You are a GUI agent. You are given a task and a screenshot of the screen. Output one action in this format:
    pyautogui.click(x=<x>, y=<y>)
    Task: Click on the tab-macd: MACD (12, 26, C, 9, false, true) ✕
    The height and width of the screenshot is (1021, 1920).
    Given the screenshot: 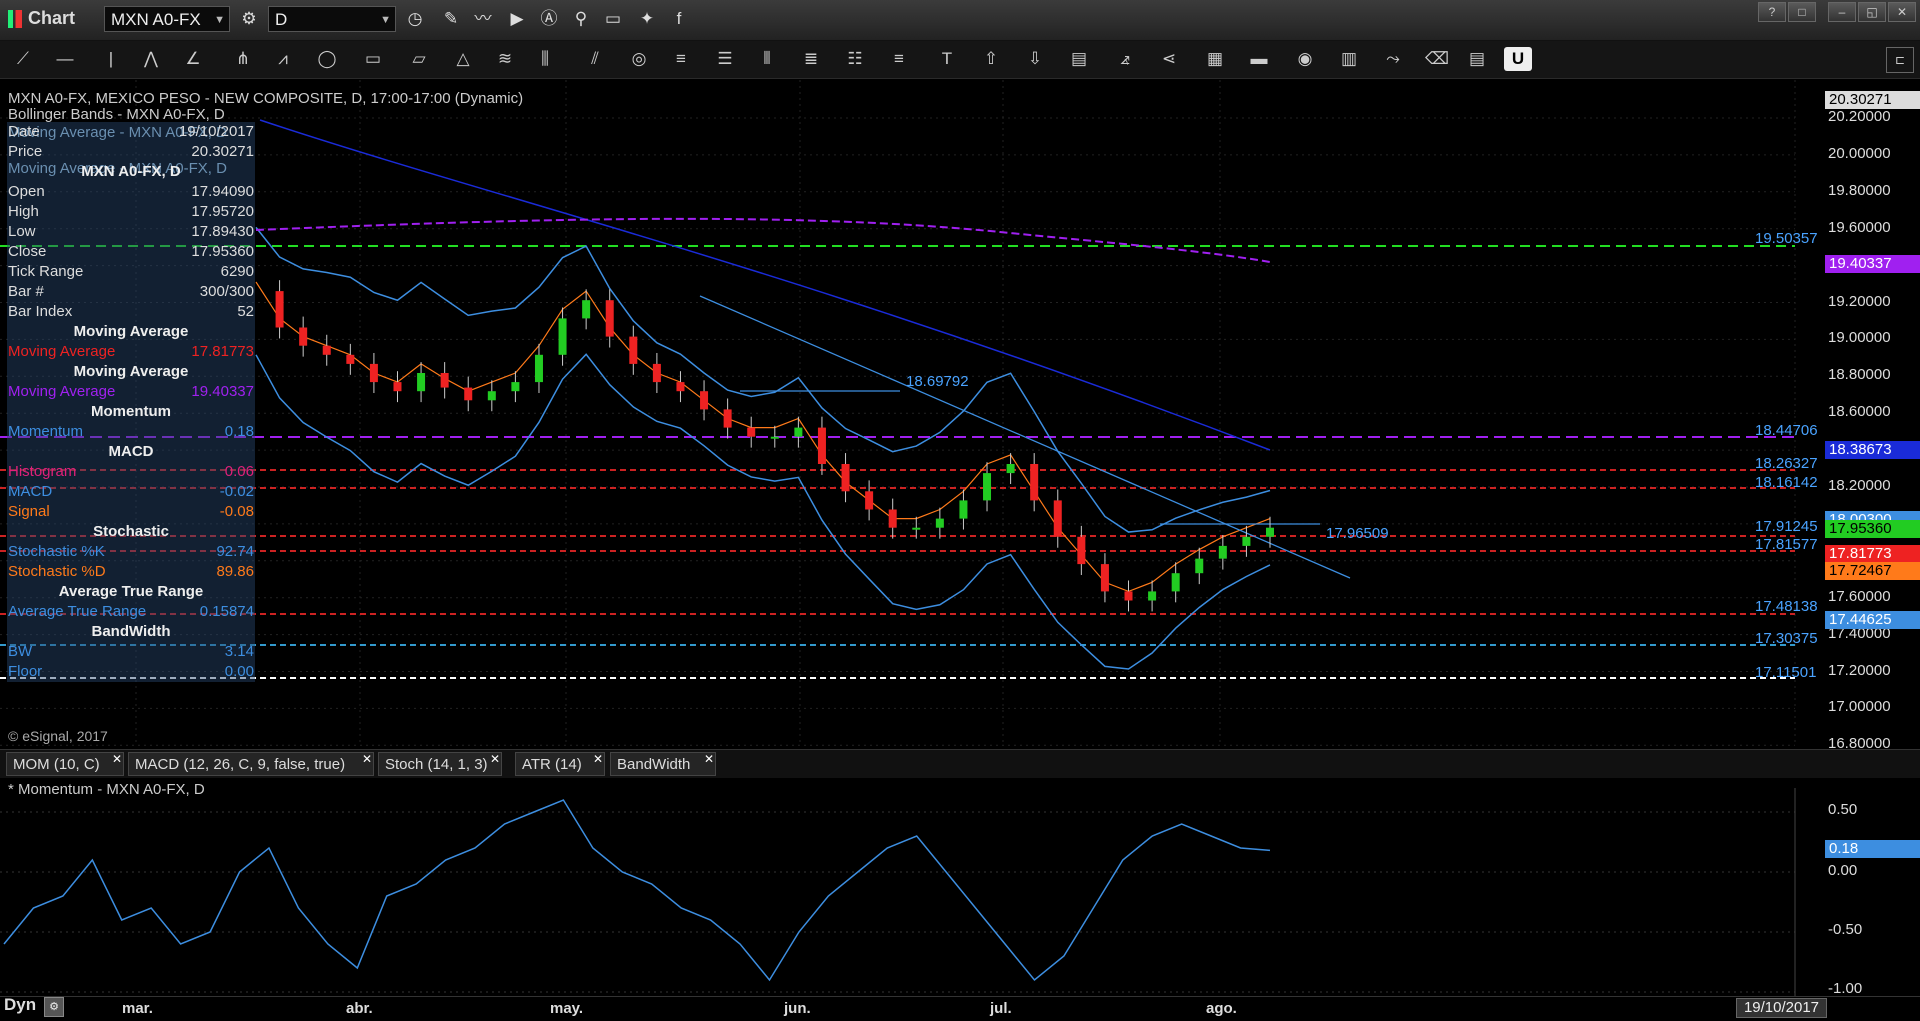 What is the action you would take?
    pyautogui.click(x=251, y=764)
    